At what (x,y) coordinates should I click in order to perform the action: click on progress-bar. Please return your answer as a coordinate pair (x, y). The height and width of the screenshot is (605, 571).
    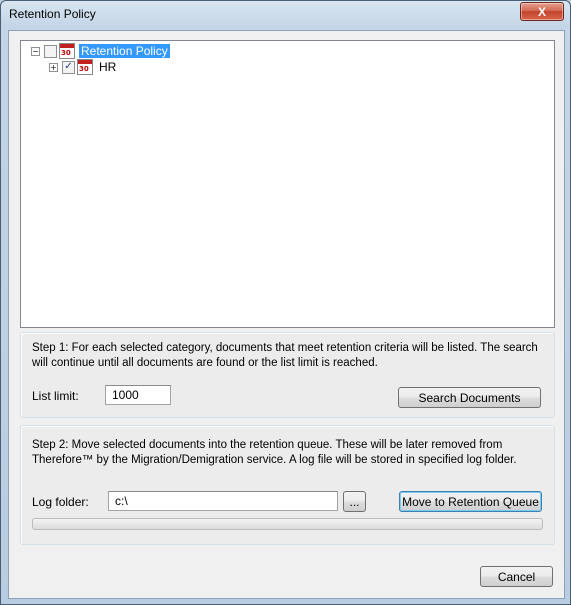
    Looking at the image, I should click on (287, 524).